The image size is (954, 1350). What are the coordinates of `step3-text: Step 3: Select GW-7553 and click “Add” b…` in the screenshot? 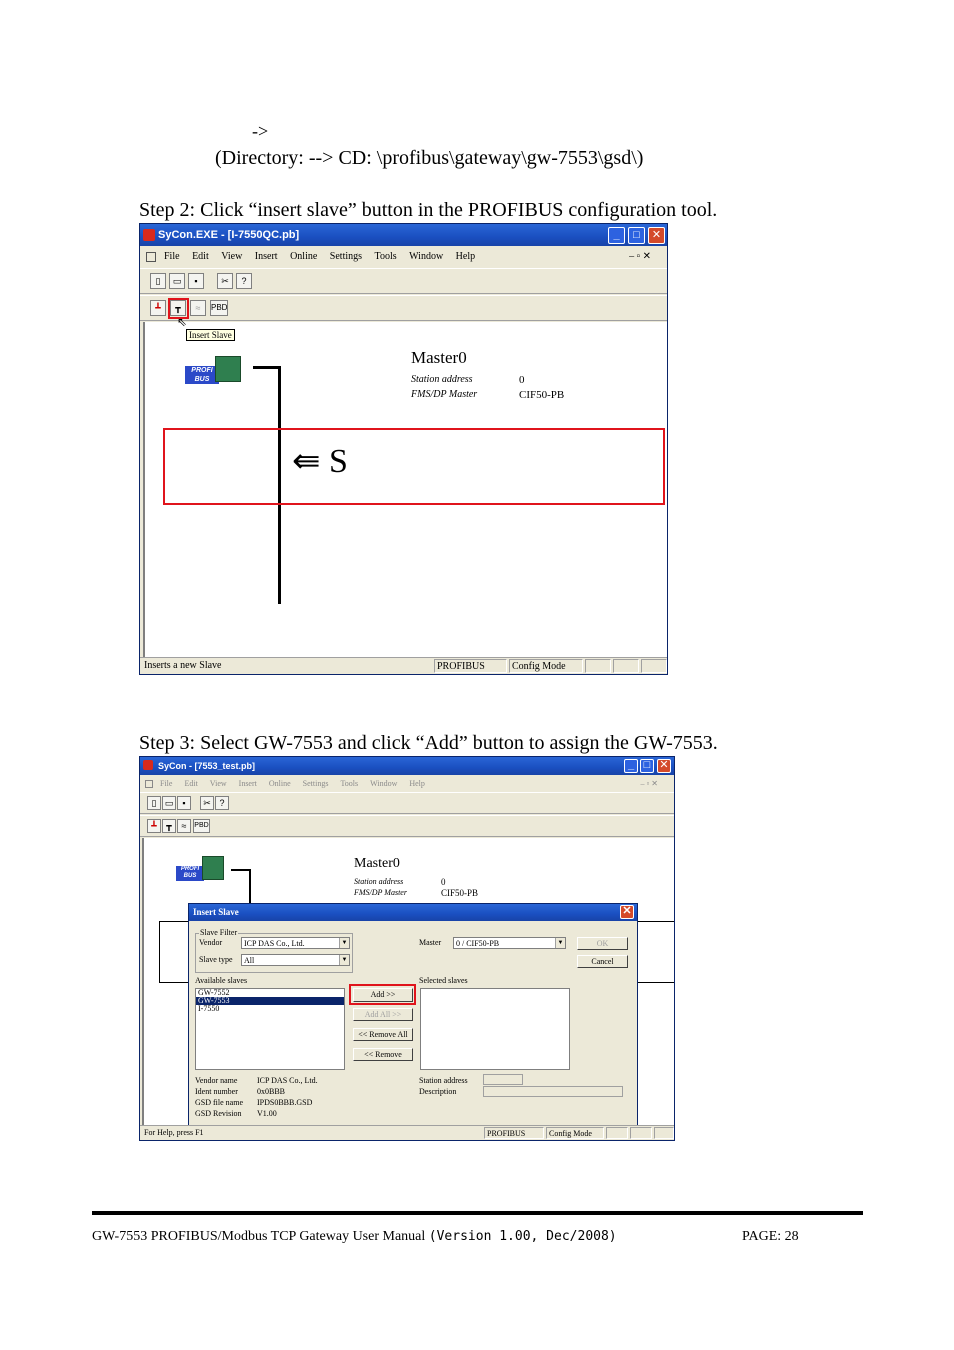 It's located at (428, 743).